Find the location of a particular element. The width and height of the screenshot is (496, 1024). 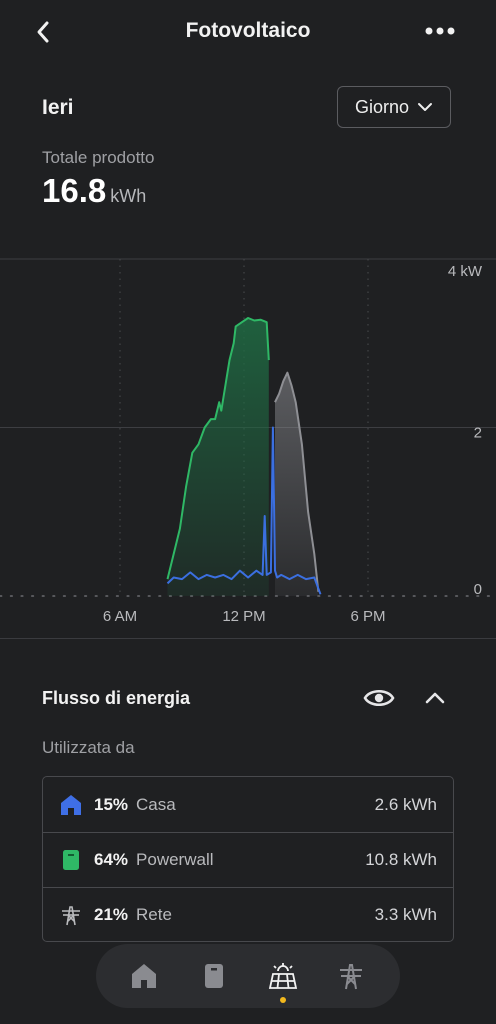

nav-grid is located at coordinates (351, 976).